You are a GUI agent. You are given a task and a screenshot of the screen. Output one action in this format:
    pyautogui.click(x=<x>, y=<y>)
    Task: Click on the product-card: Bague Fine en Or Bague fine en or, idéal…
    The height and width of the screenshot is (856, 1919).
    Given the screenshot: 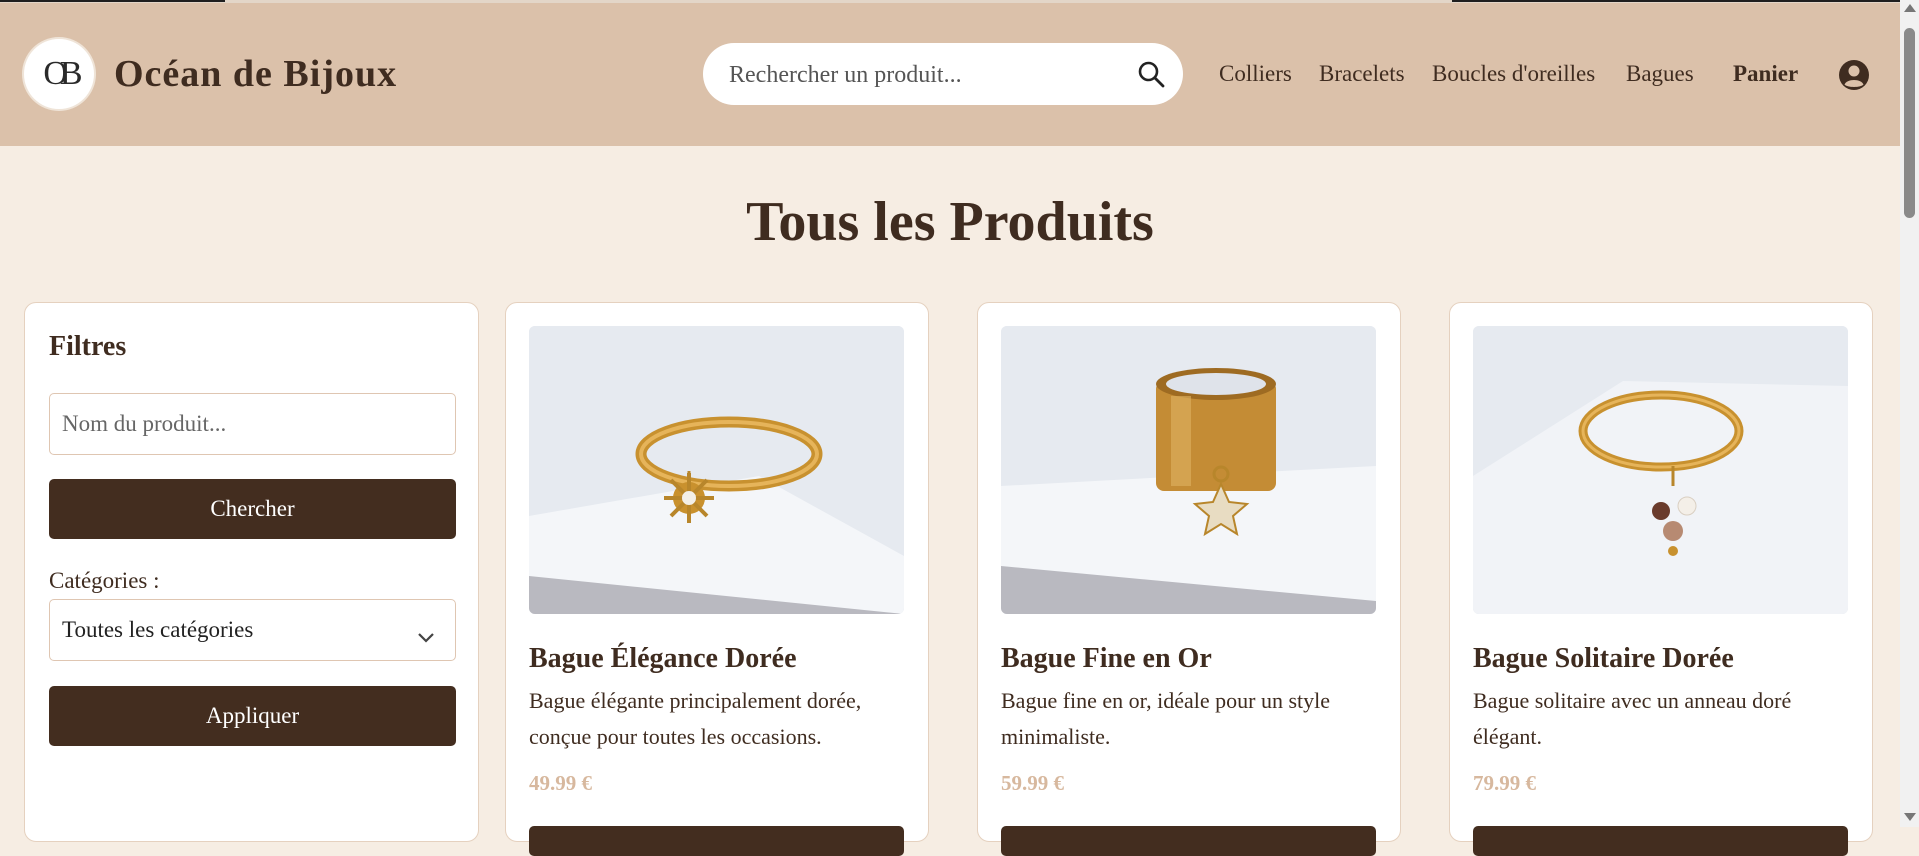 What is the action you would take?
    pyautogui.click(x=1189, y=579)
    